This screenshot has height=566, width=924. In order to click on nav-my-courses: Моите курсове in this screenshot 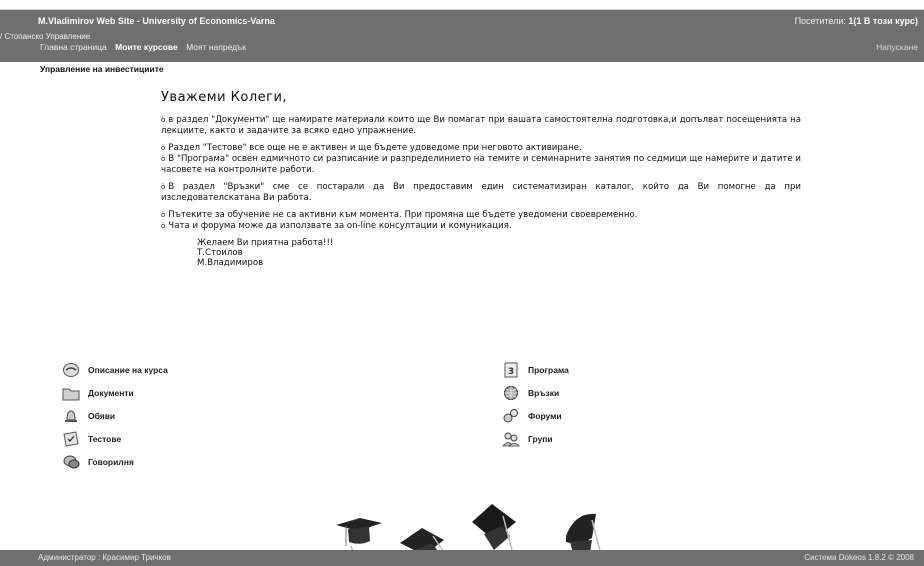, I will do `click(146, 47)`.